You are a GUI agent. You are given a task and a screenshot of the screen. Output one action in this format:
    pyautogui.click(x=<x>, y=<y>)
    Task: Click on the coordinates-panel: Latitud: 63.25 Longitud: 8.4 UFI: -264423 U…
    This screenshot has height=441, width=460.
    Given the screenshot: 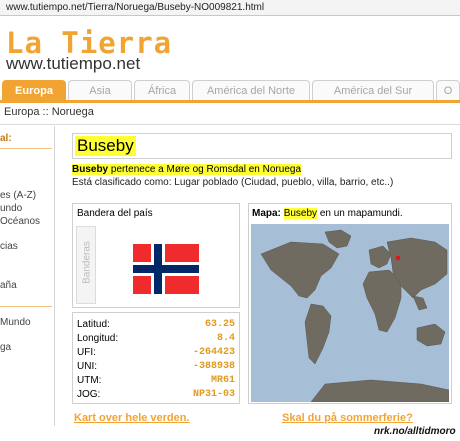 What is the action you would take?
    pyautogui.click(x=156, y=358)
    